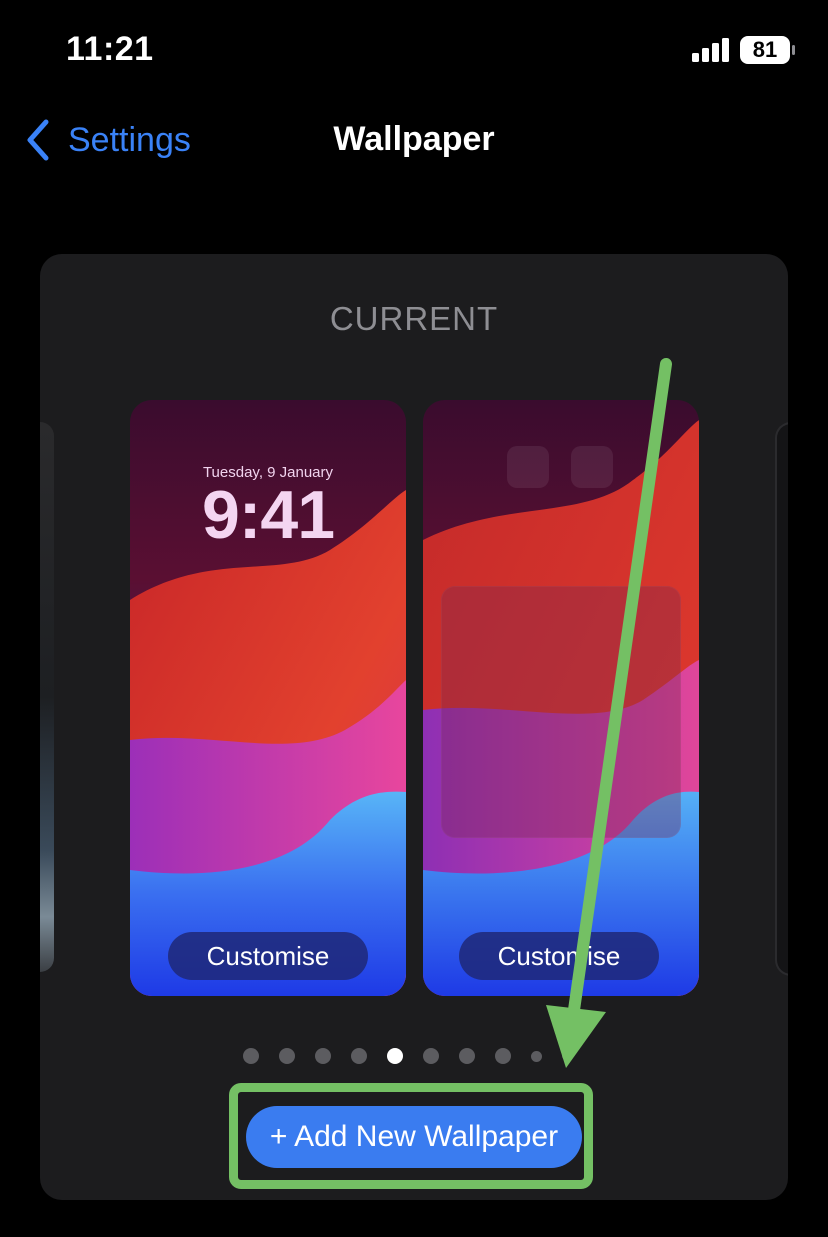  I want to click on page-indicator, so click(406, 1056).